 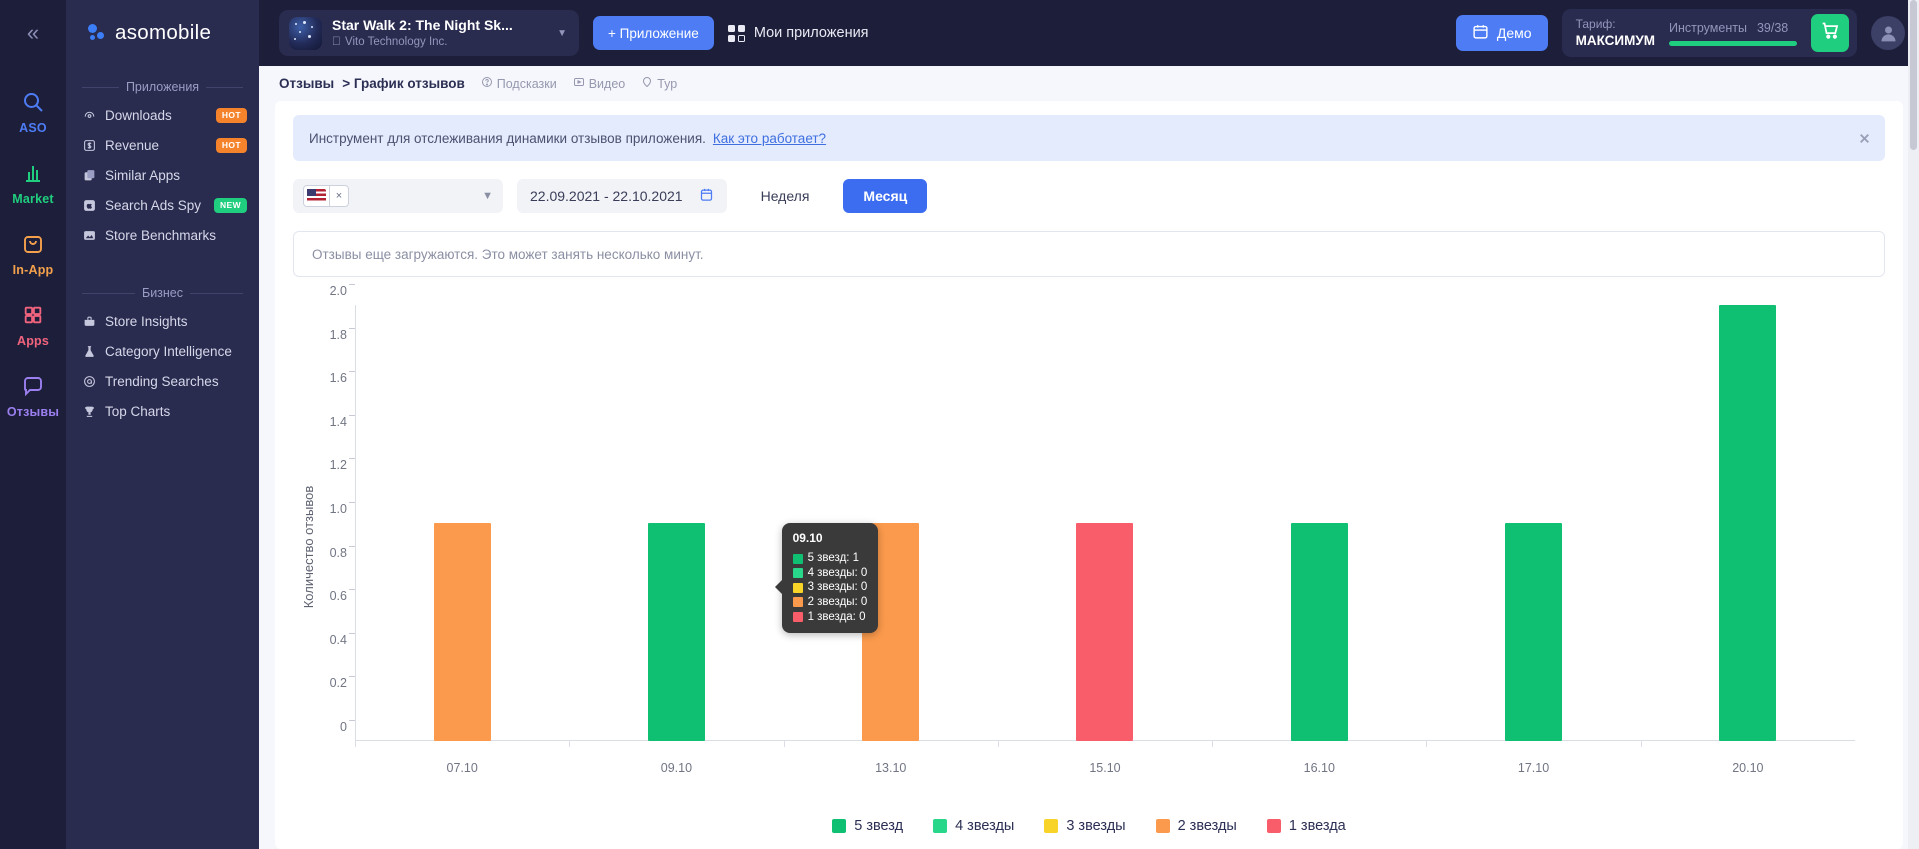 What do you see at coordinates (342, 683) in the screenshot?
I see `y-tick-label: 0.2` at bounding box center [342, 683].